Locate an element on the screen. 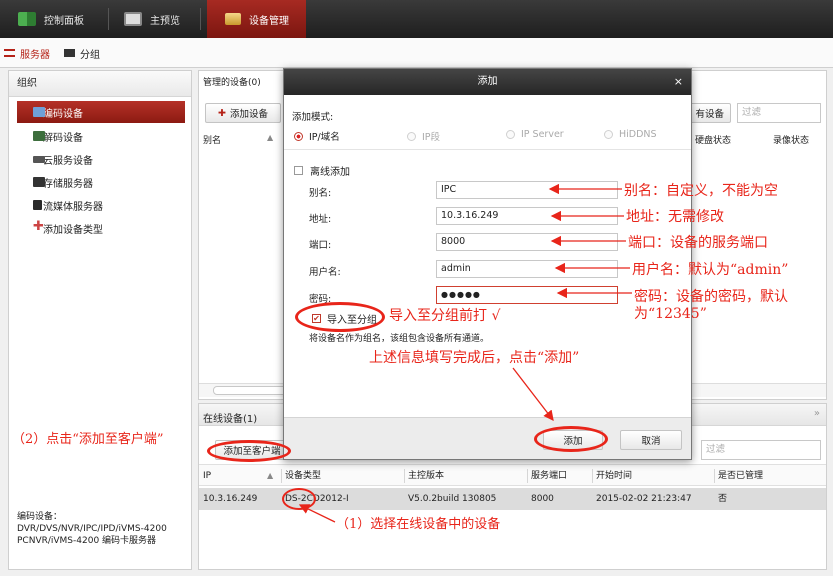  column-record-status: 录像状态 is located at coordinates (791, 139).